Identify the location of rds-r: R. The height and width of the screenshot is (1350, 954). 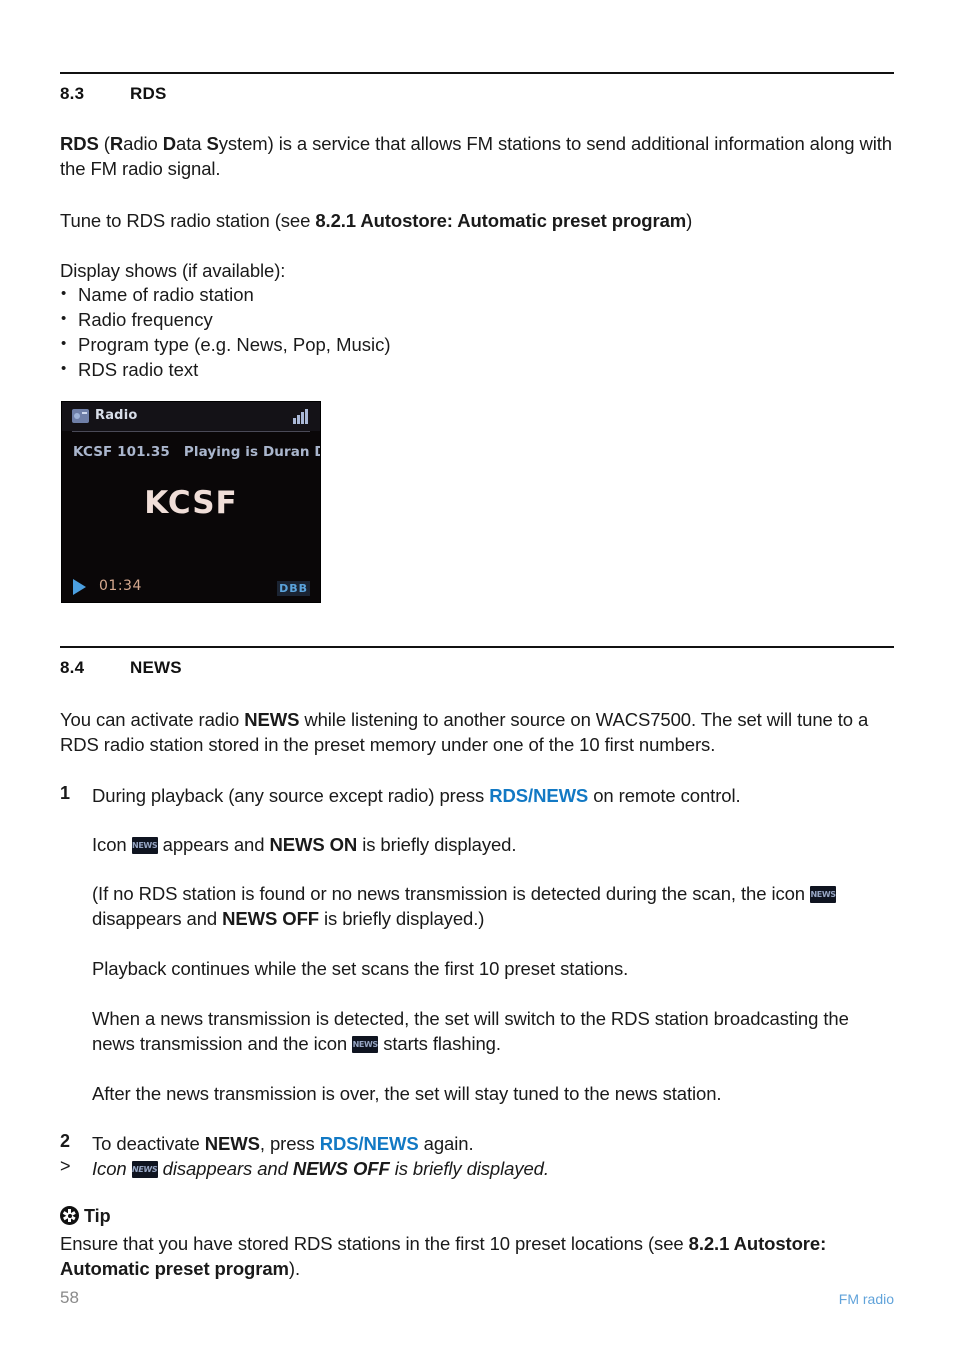
(116, 143).